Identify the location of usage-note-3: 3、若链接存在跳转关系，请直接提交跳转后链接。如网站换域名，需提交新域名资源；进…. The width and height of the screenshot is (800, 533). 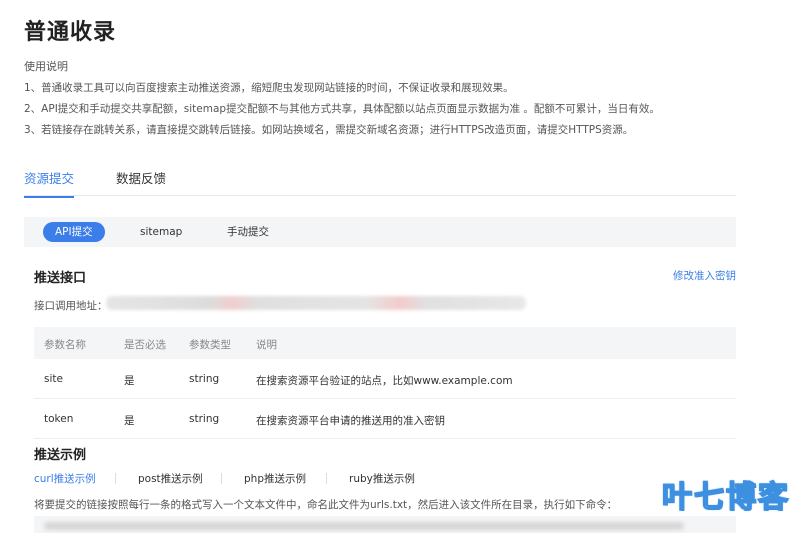
(329, 130).